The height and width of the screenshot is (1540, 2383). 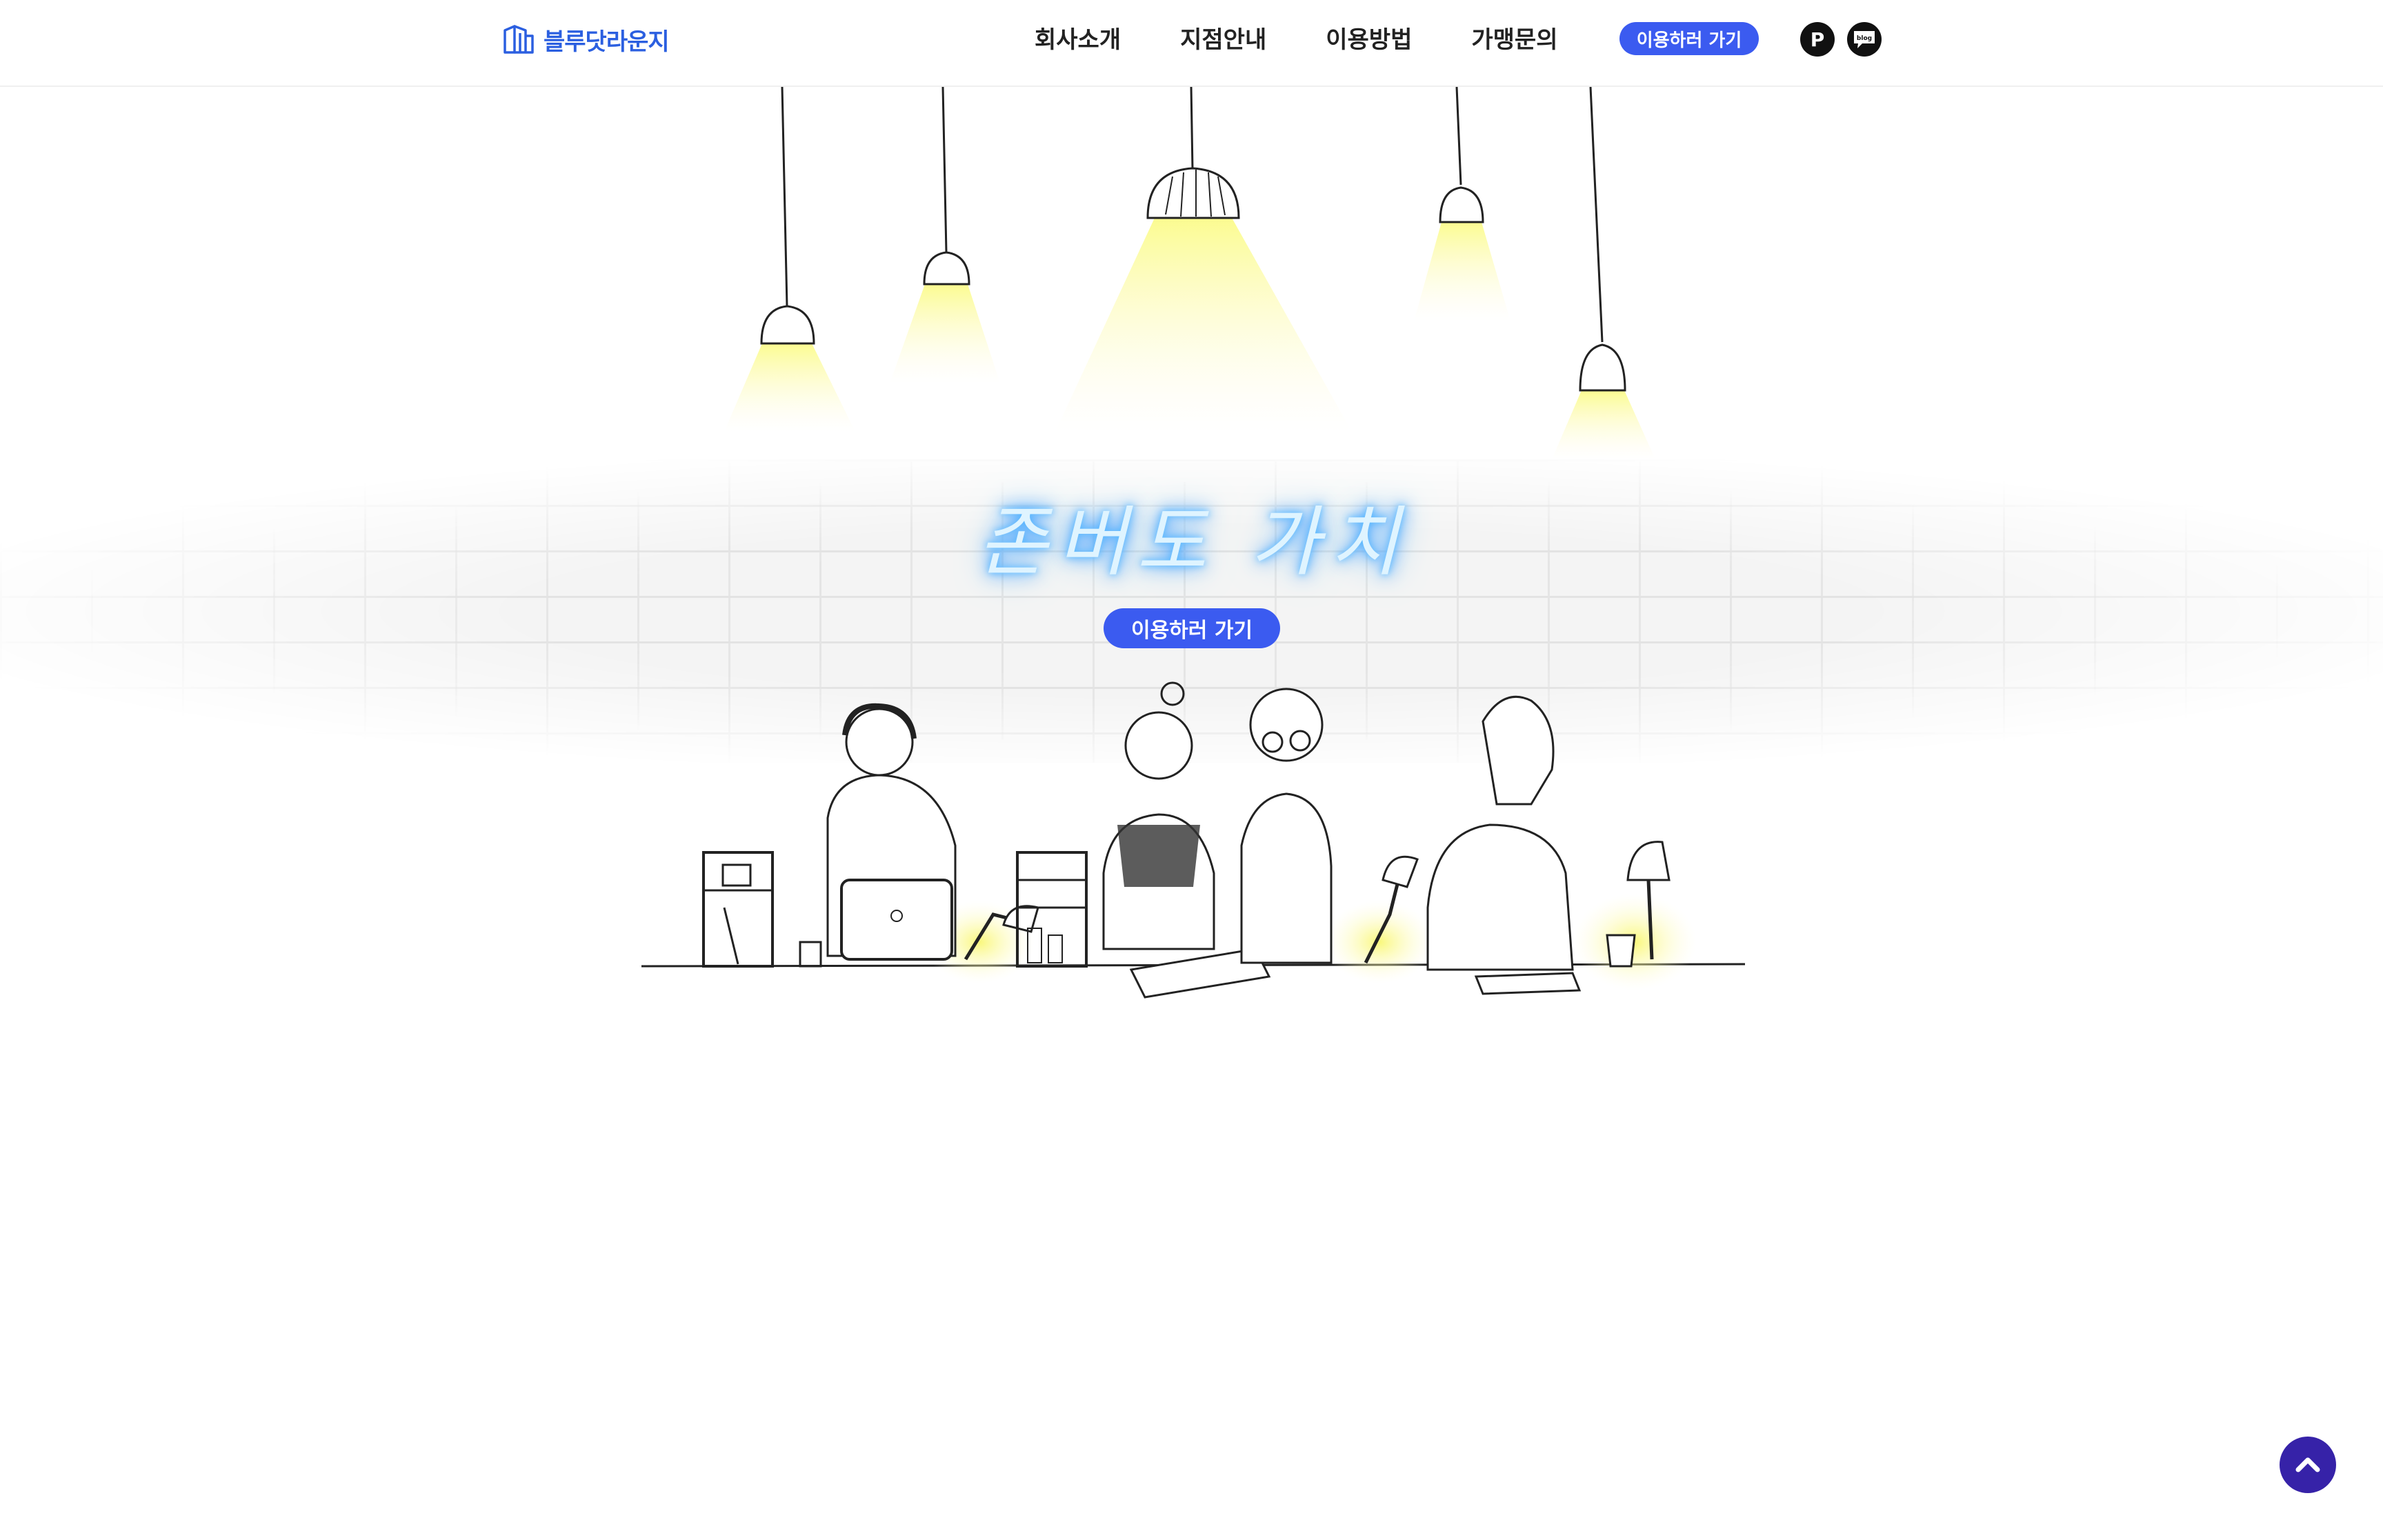 What do you see at coordinates (1189, 273) in the screenshot?
I see `pendant-lamps-illustration` at bounding box center [1189, 273].